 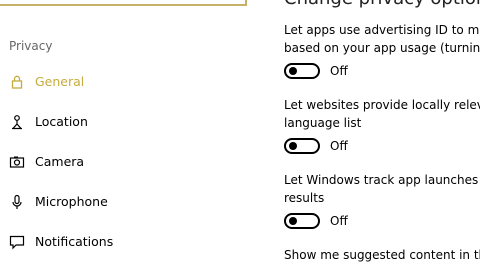 What do you see at coordinates (60, 161) in the screenshot?
I see `sidebar-item-label: Camera` at bounding box center [60, 161].